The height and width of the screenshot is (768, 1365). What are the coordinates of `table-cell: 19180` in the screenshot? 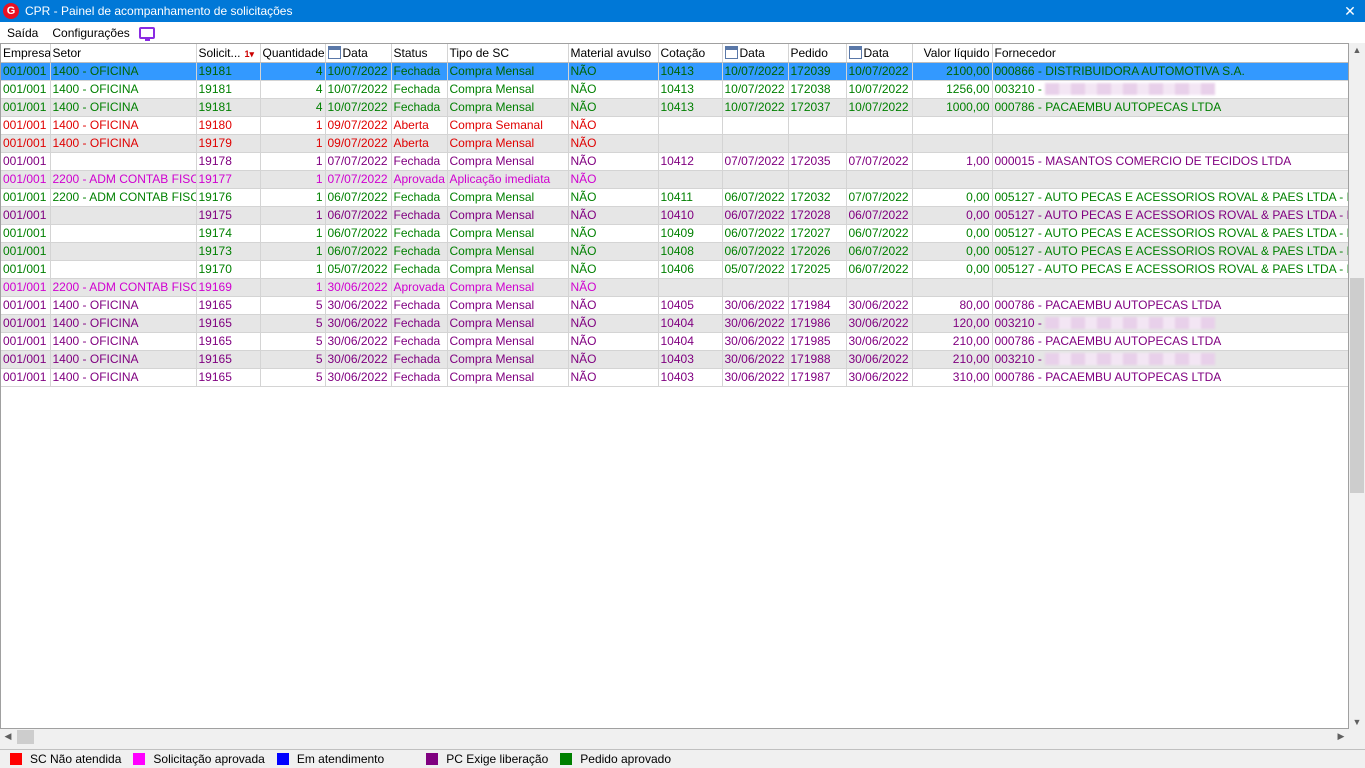 It's located at (228, 125).